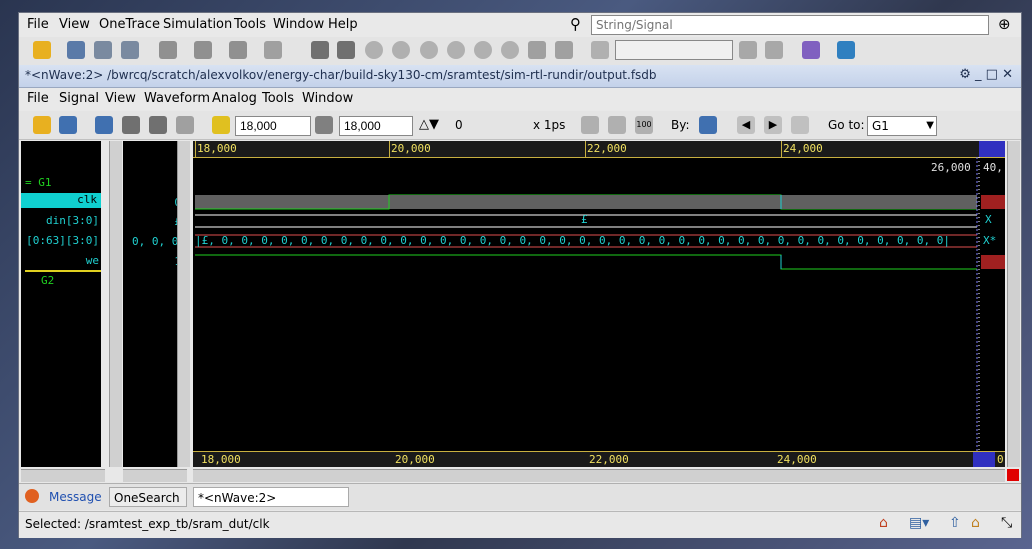 The width and height of the screenshot is (1032, 549). I want to click on menu-help: Help, so click(343, 24).